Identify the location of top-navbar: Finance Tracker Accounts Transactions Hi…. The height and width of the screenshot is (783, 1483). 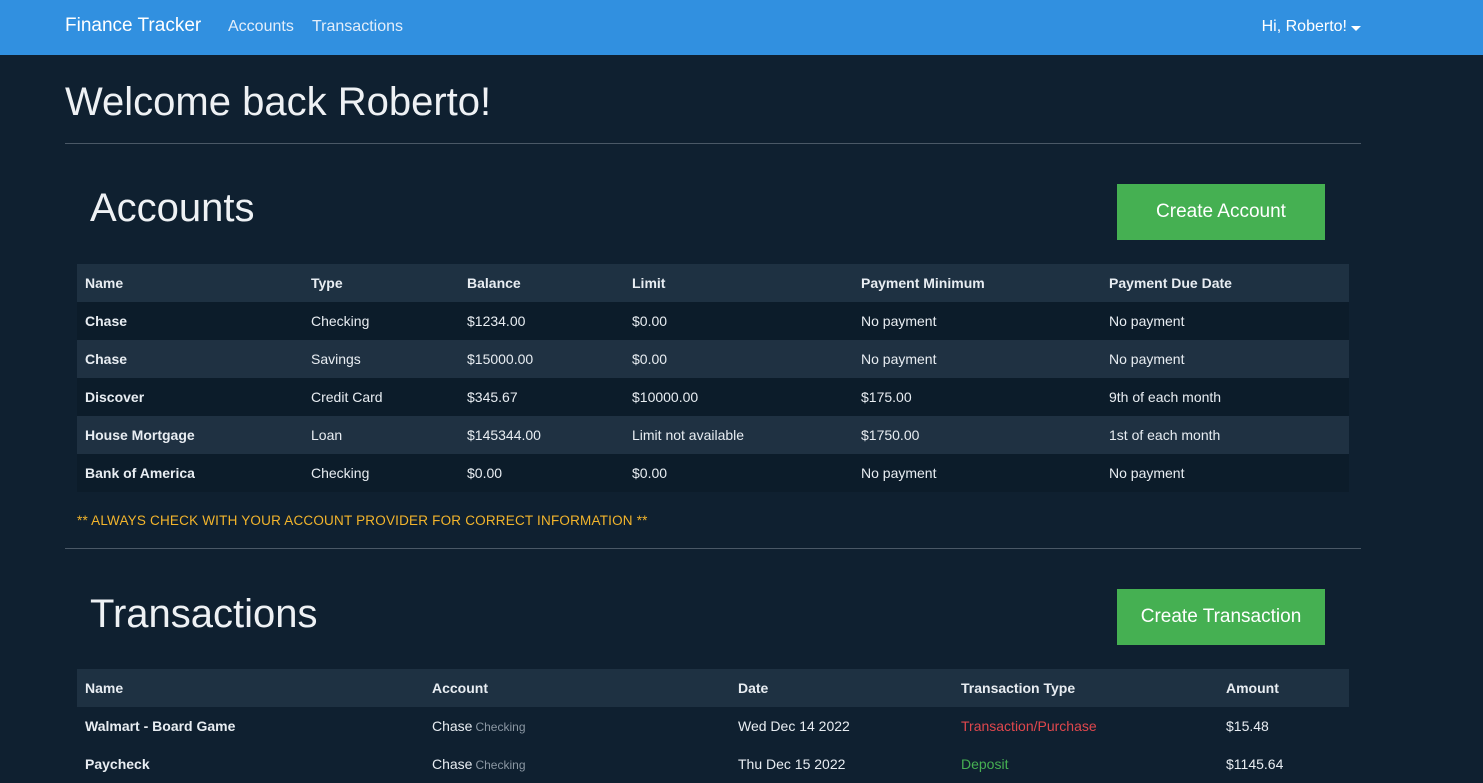
(741, 27).